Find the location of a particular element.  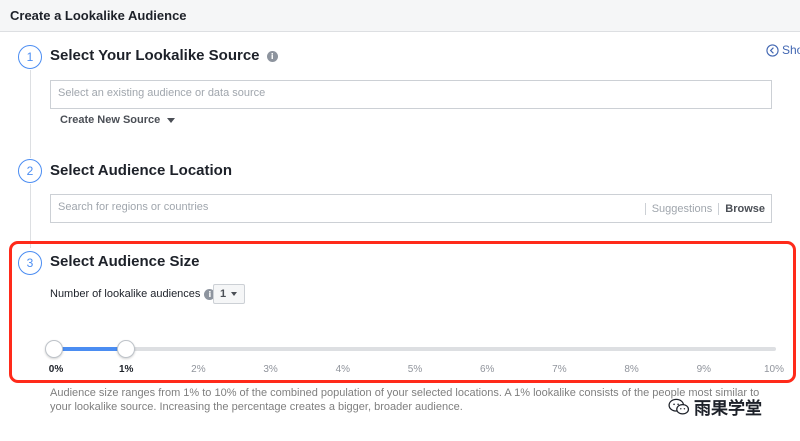

create-new-source-label: Create New Source is located at coordinates (110, 120).